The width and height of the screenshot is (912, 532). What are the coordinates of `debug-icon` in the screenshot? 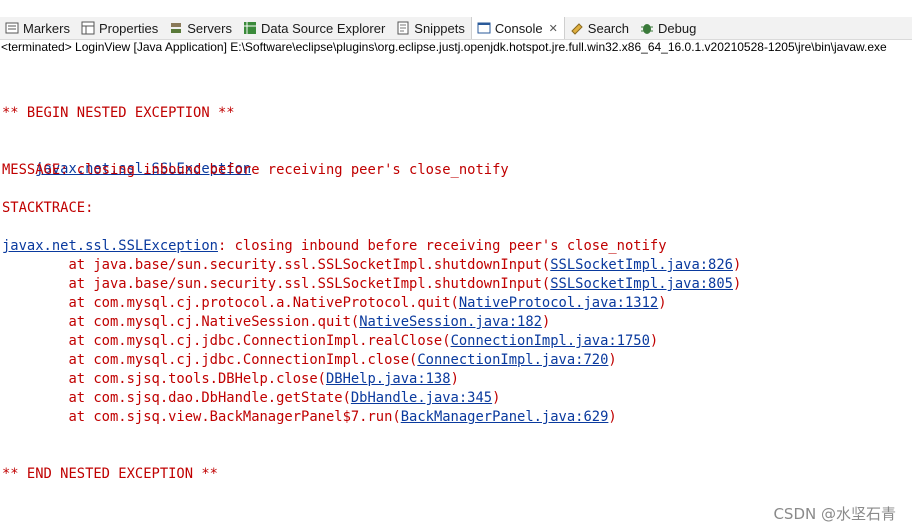 It's located at (647, 28).